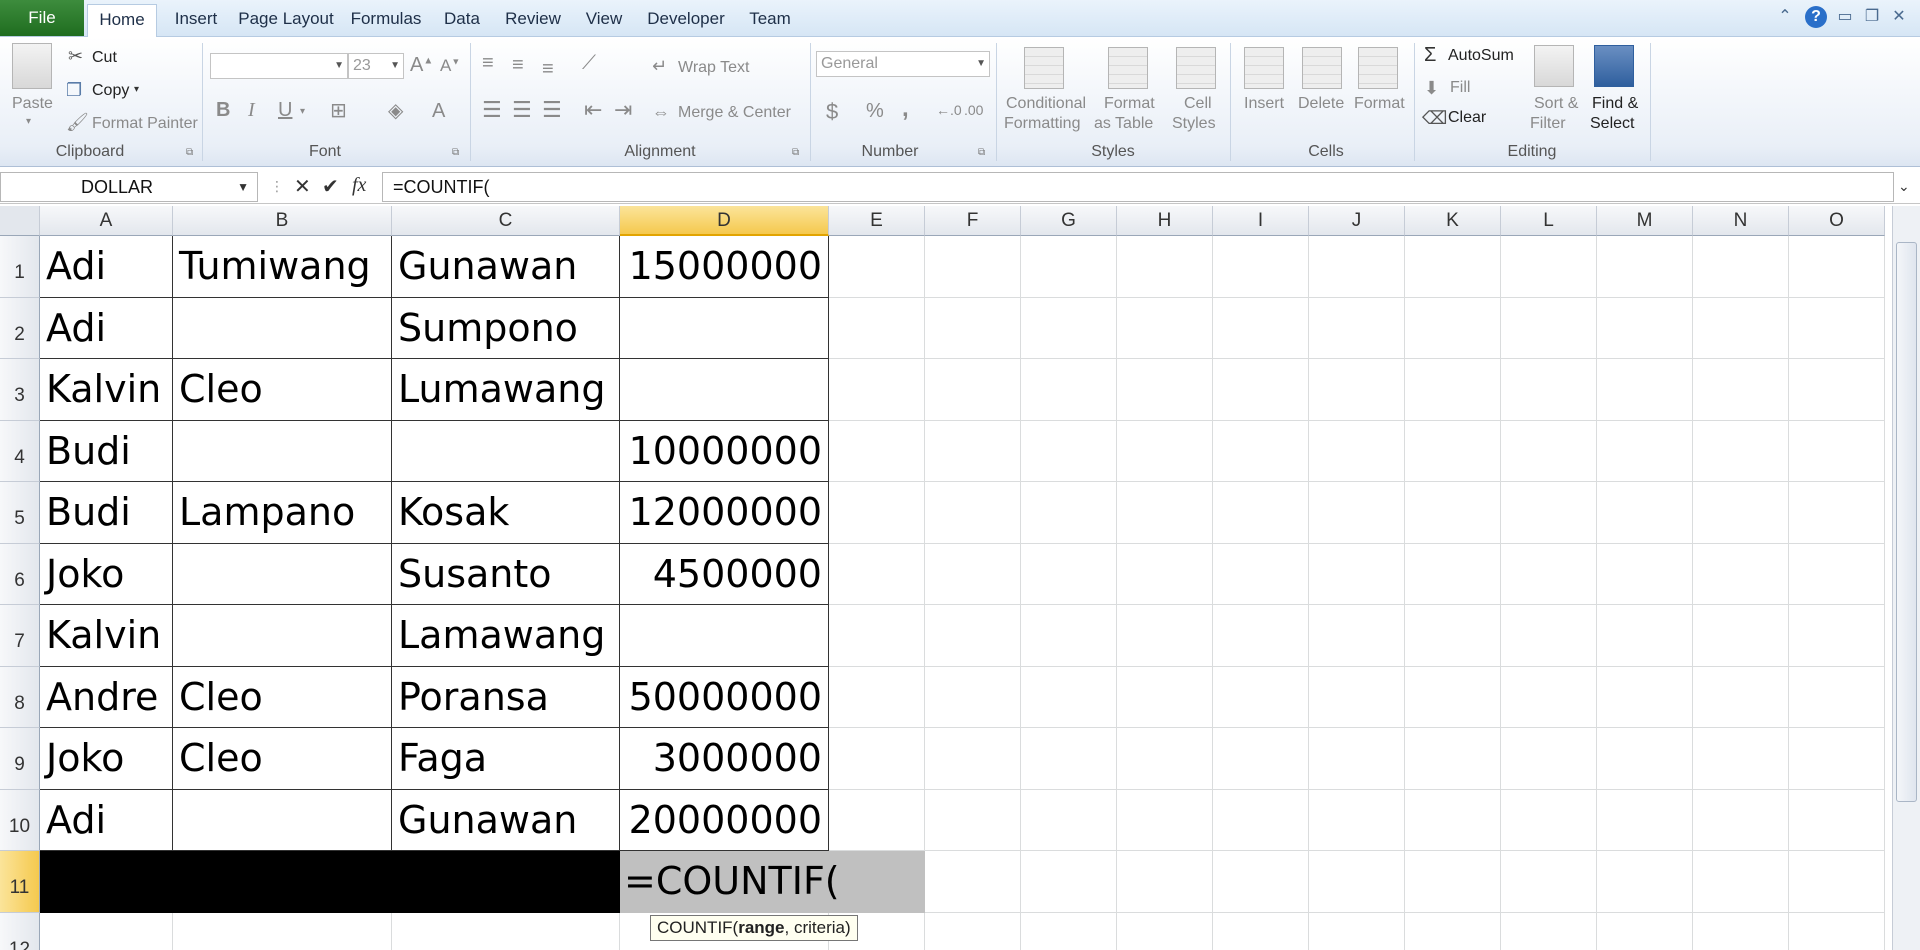 This screenshot has width=1920, height=950. Describe the element at coordinates (1453, 574) in the screenshot. I see `cell-k6` at that location.